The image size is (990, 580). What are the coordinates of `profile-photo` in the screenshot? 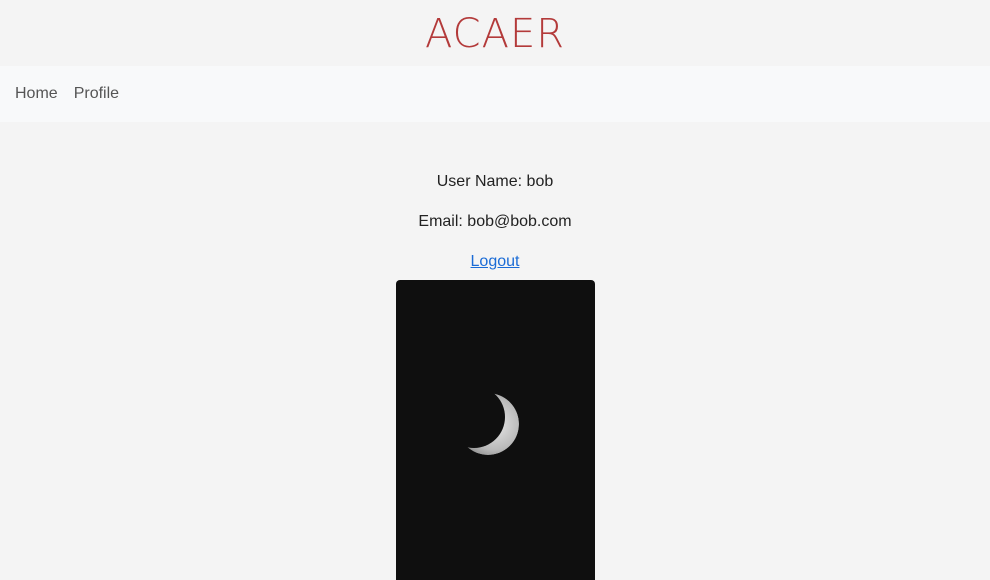 It's located at (495, 430).